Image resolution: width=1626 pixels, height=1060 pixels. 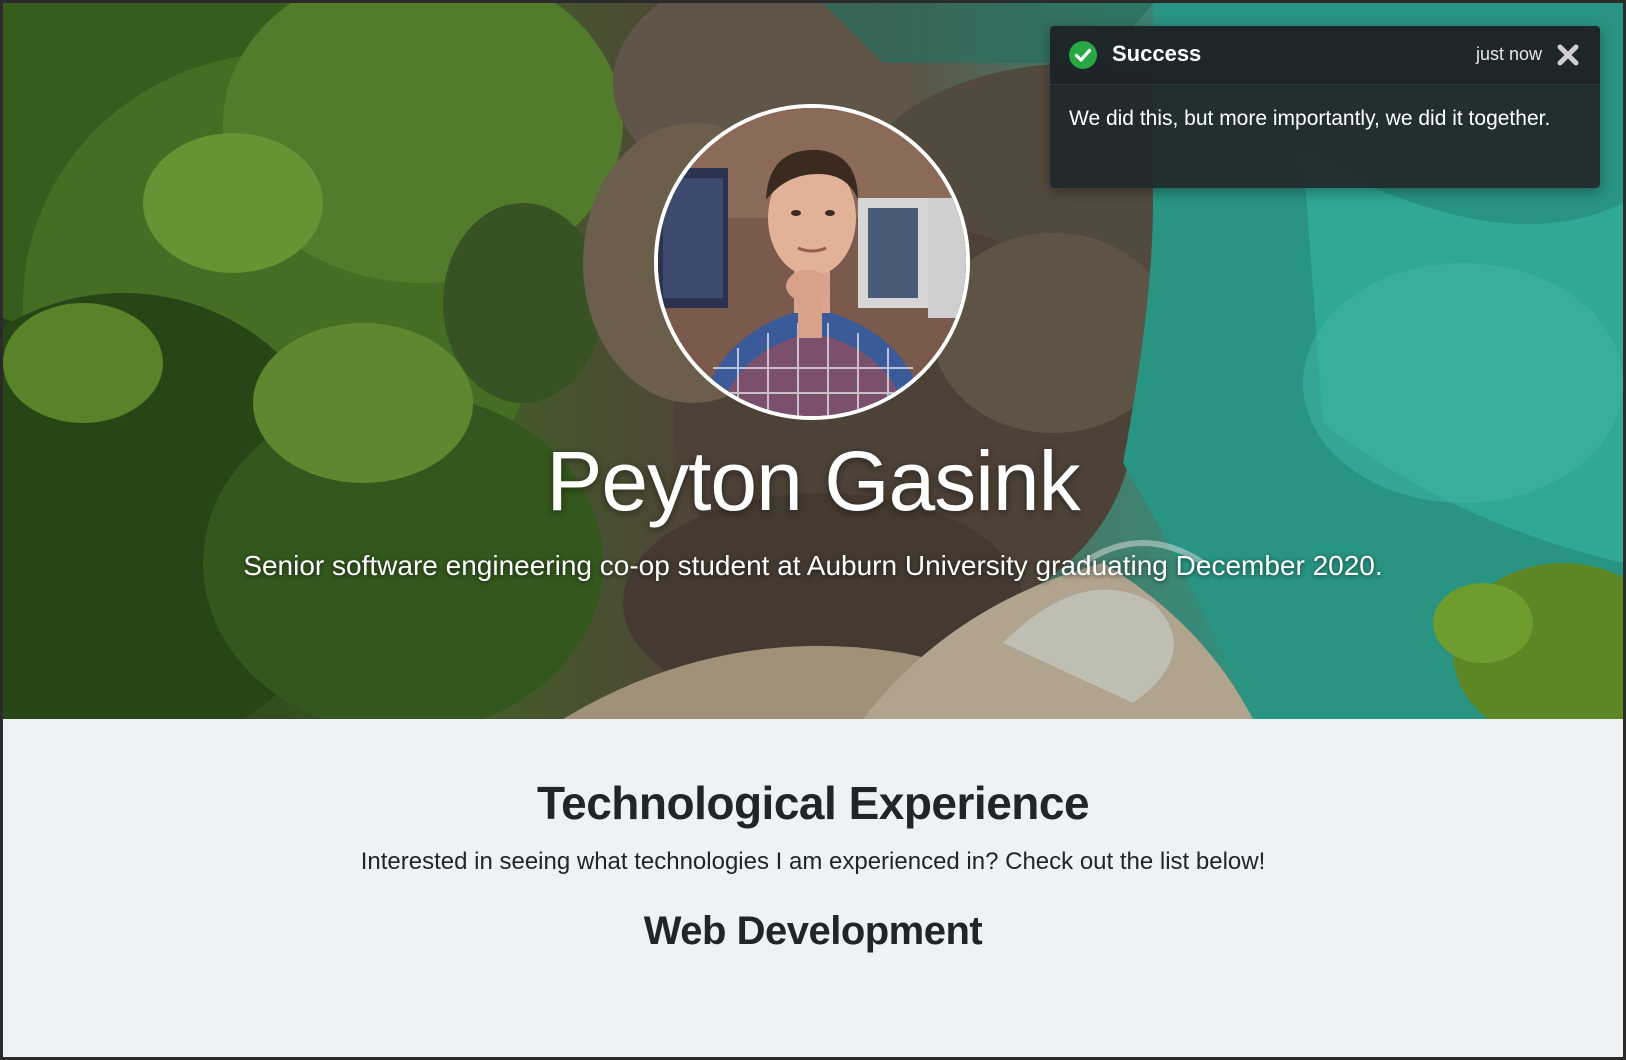 What do you see at coordinates (813, 803) in the screenshot?
I see `section-title: Technological Experience` at bounding box center [813, 803].